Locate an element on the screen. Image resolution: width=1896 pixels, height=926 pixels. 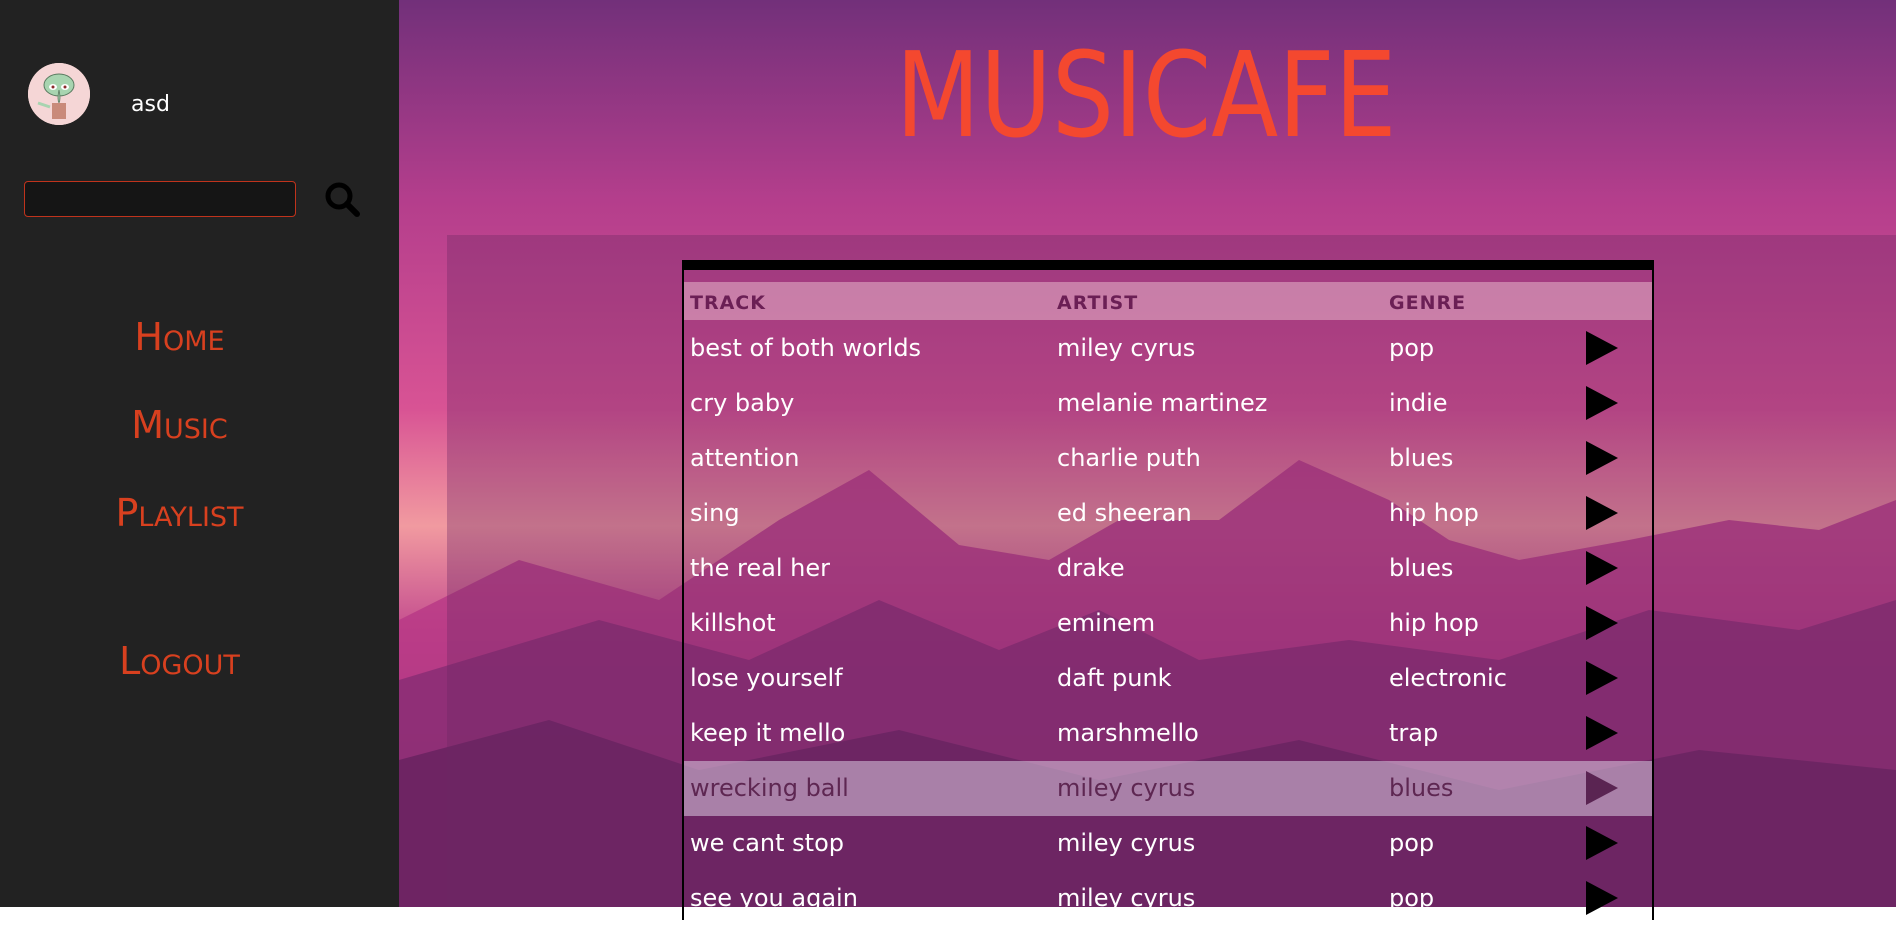
app-title: MUSICAFE is located at coordinates (1146, 95).